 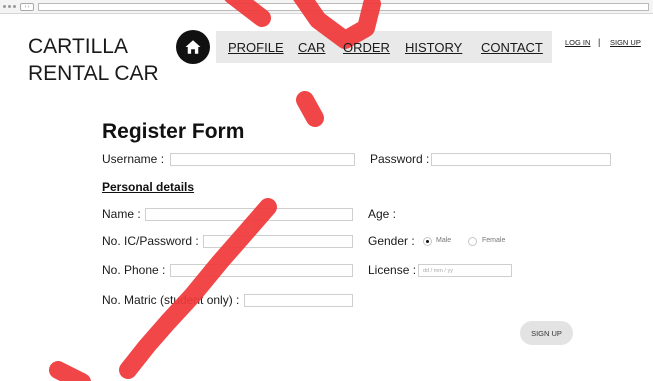 I want to click on brand-line-2: RENTAL CAR, so click(x=93, y=73).